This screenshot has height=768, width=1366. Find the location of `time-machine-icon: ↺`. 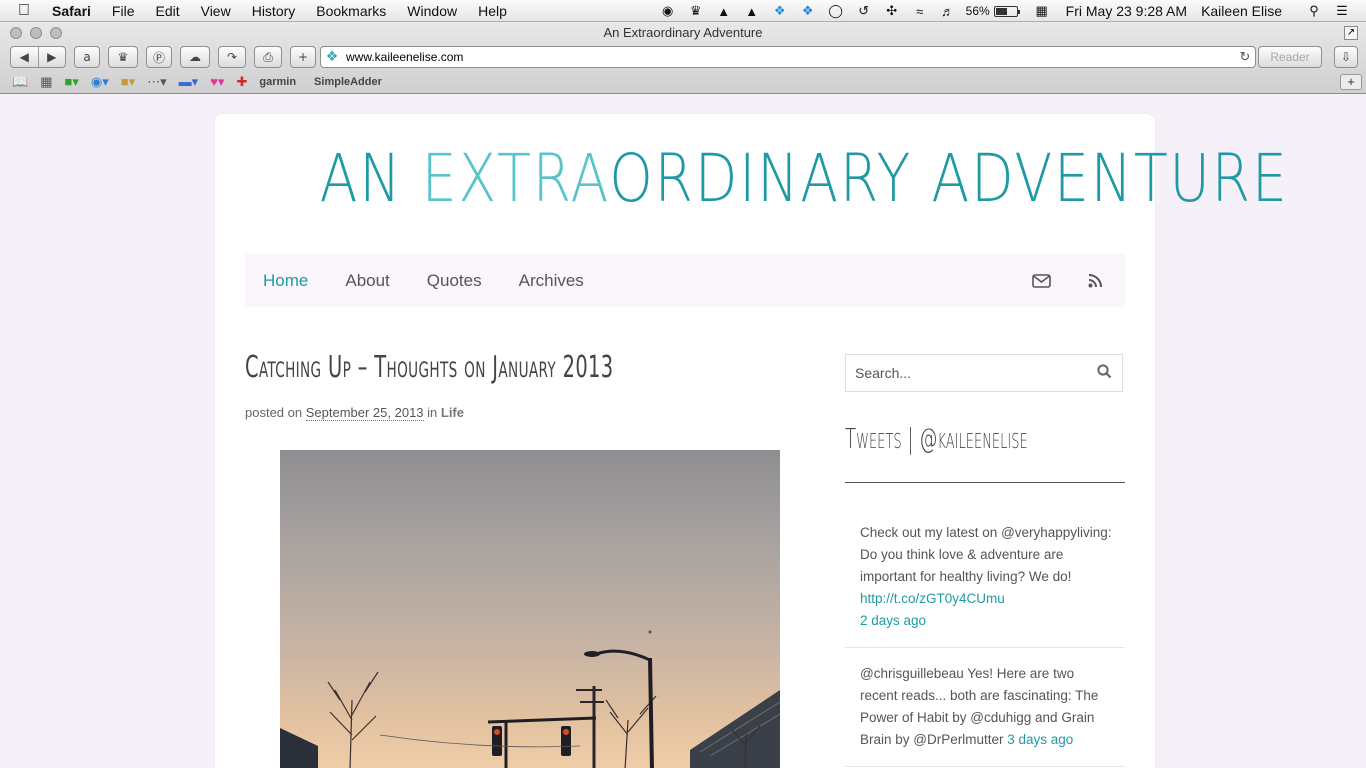

time-machine-icon: ↺ is located at coordinates (864, 11).